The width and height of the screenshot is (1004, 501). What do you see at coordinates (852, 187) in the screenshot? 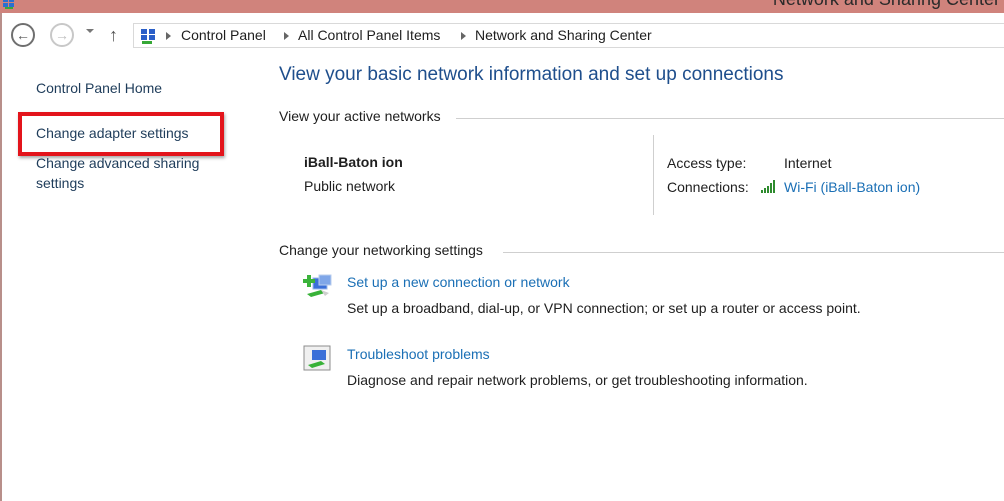
I see `wifi-connection-link: Wi-Fi (iBall-Baton ion)` at bounding box center [852, 187].